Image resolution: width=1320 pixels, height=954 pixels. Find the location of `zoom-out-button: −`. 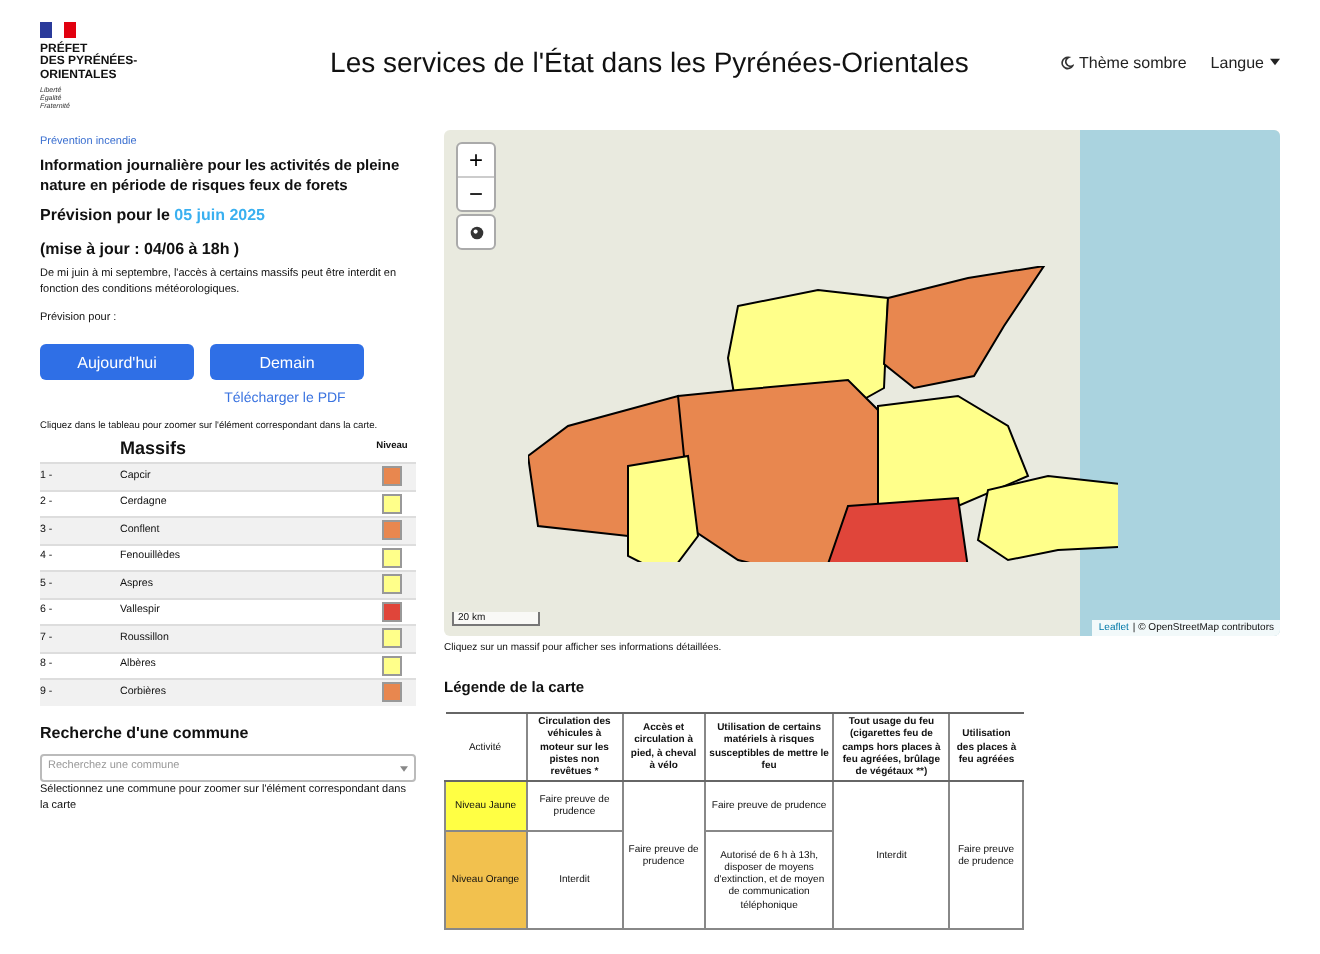

zoom-out-button: − is located at coordinates (476, 193).